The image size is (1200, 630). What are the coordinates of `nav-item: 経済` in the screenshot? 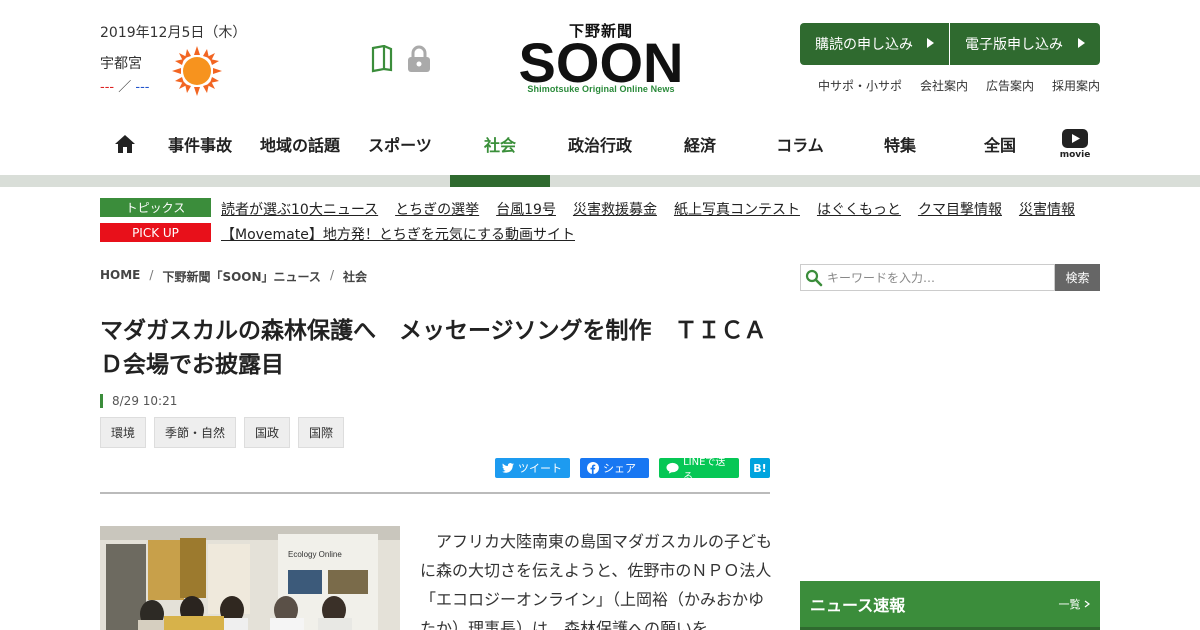 It's located at (700, 144).